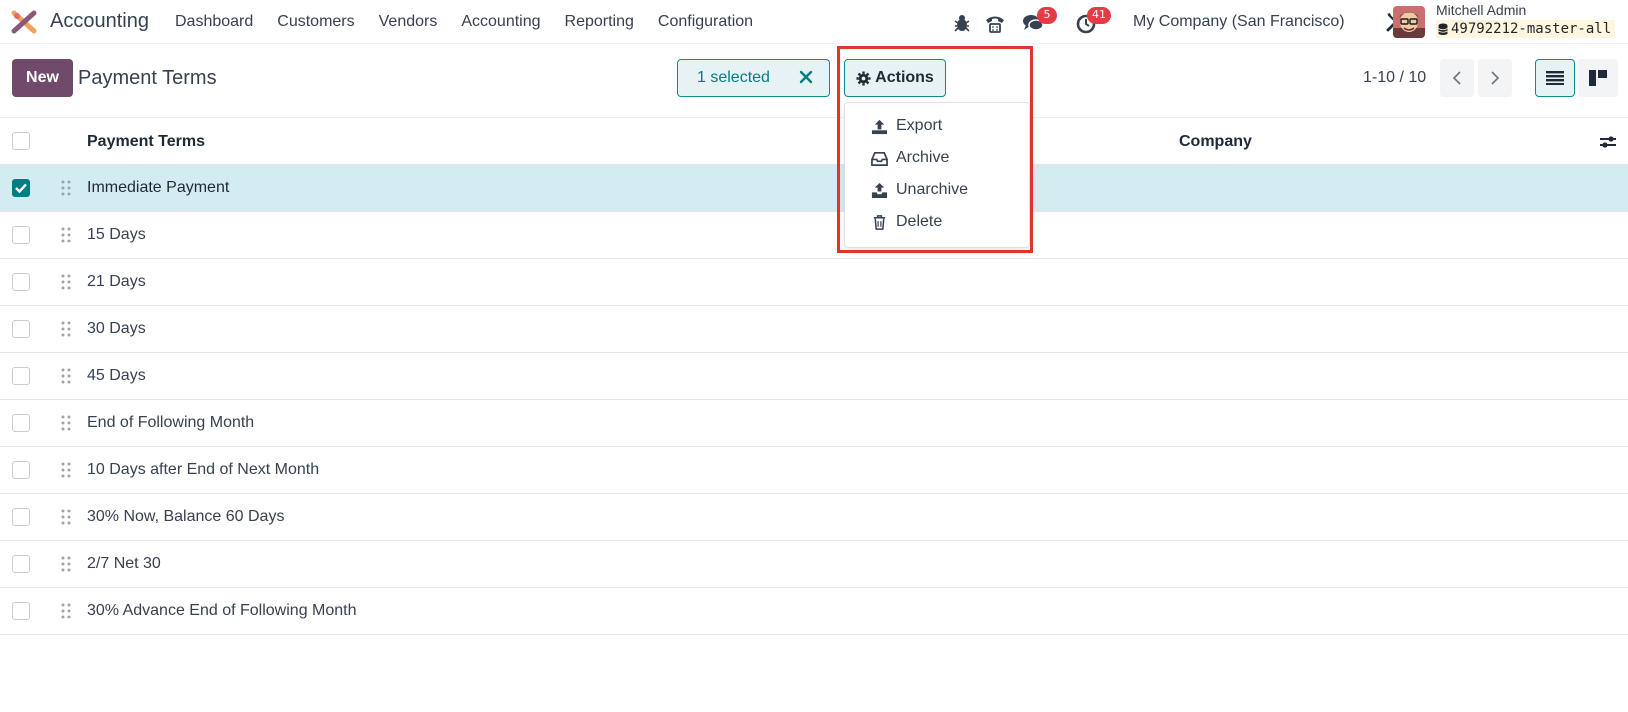  What do you see at coordinates (599, 22) in the screenshot?
I see `menu-reporting: Reporting` at bounding box center [599, 22].